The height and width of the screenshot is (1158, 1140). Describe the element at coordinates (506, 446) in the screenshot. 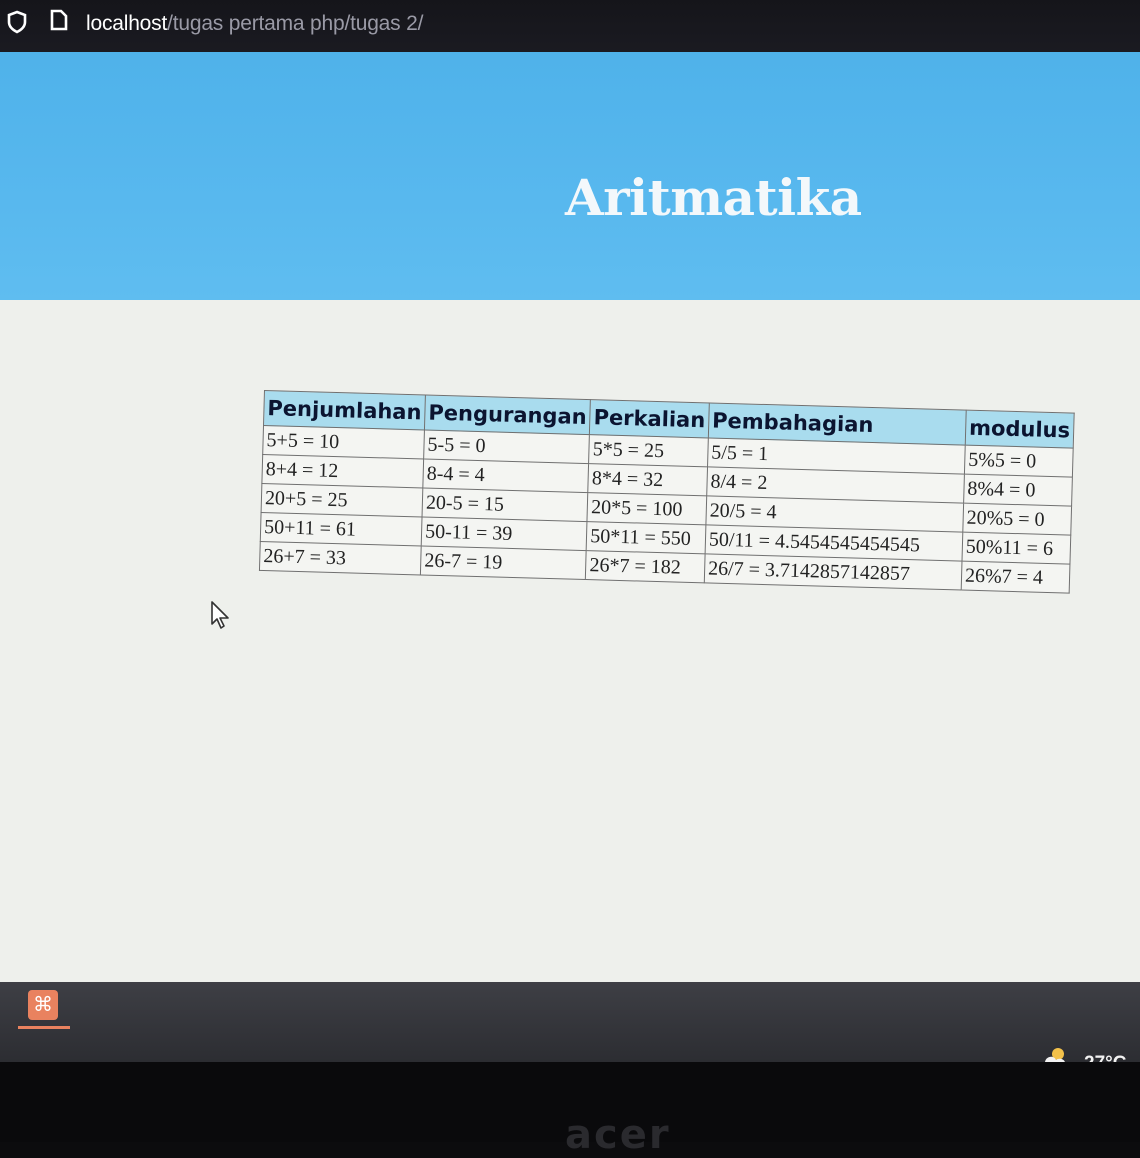

I see `table-cell: 5-5 = 0` at that location.